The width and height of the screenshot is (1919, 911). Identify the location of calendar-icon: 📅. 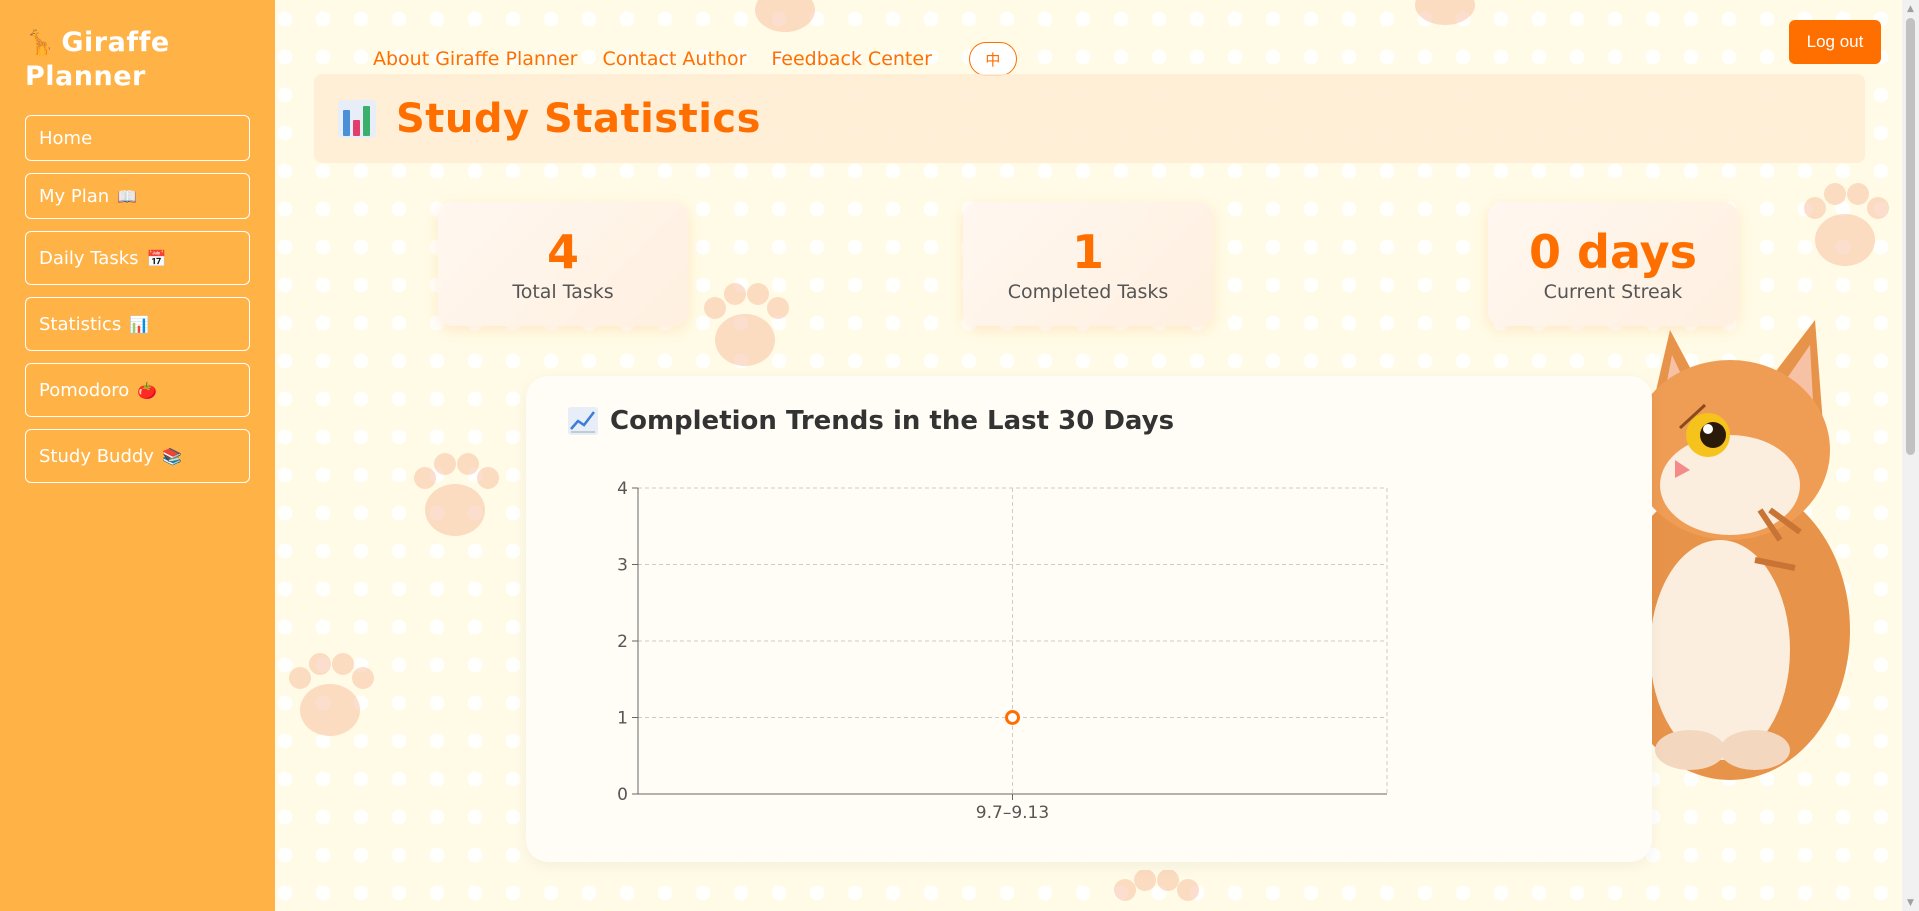
(156, 258).